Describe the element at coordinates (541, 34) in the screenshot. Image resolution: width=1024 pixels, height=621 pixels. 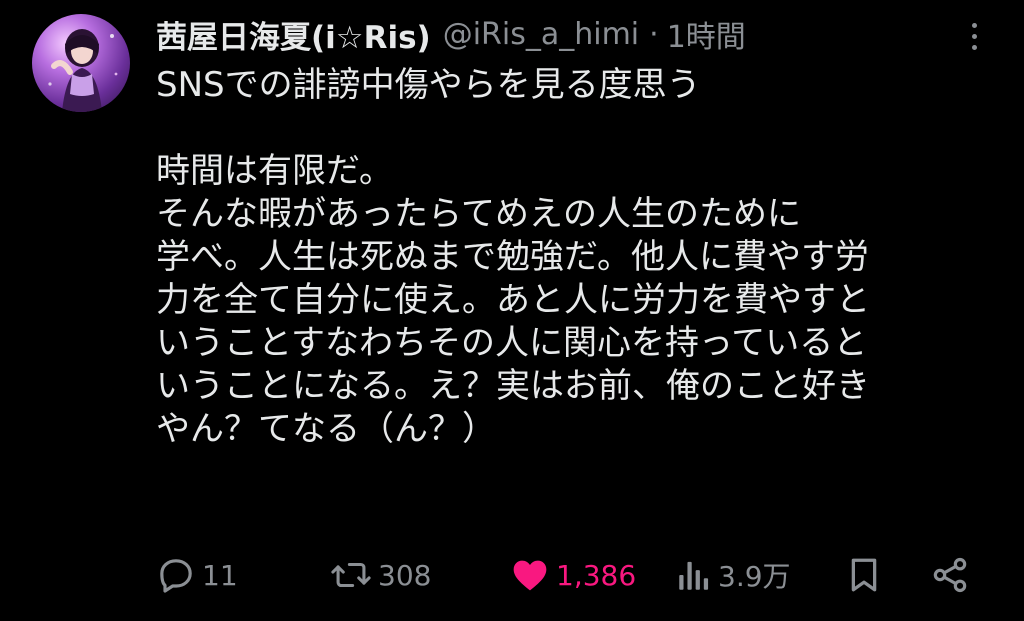
I see `author-handle: @iRis_a_himi` at that location.